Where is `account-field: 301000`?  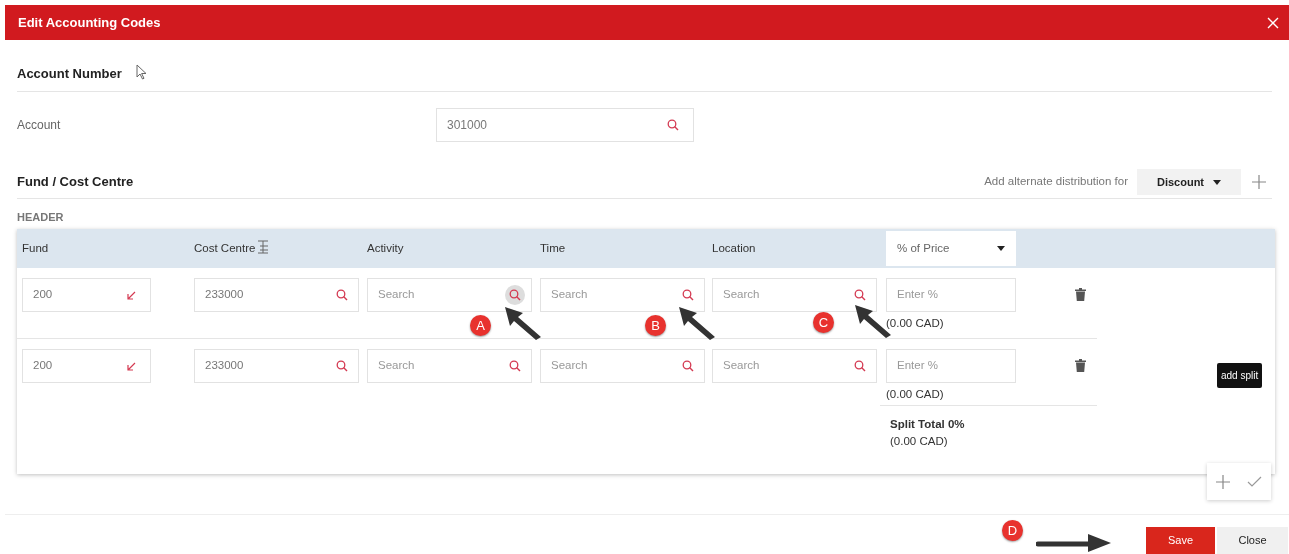
account-field: 301000 is located at coordinates (565, 125).